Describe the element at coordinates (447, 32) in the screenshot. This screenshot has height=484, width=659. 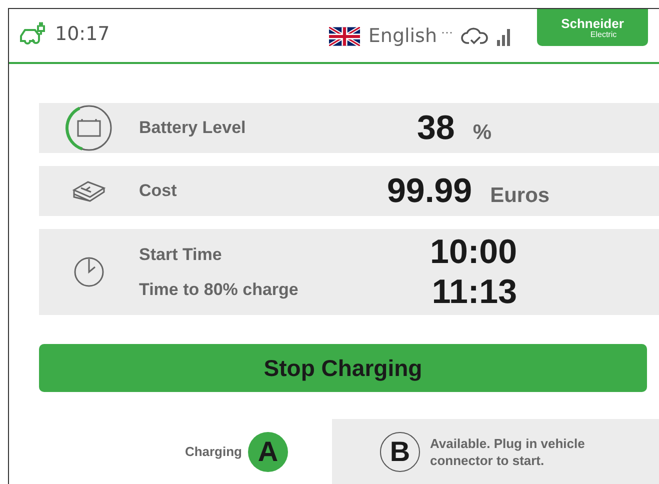
I see `more-options: ···` at that location.